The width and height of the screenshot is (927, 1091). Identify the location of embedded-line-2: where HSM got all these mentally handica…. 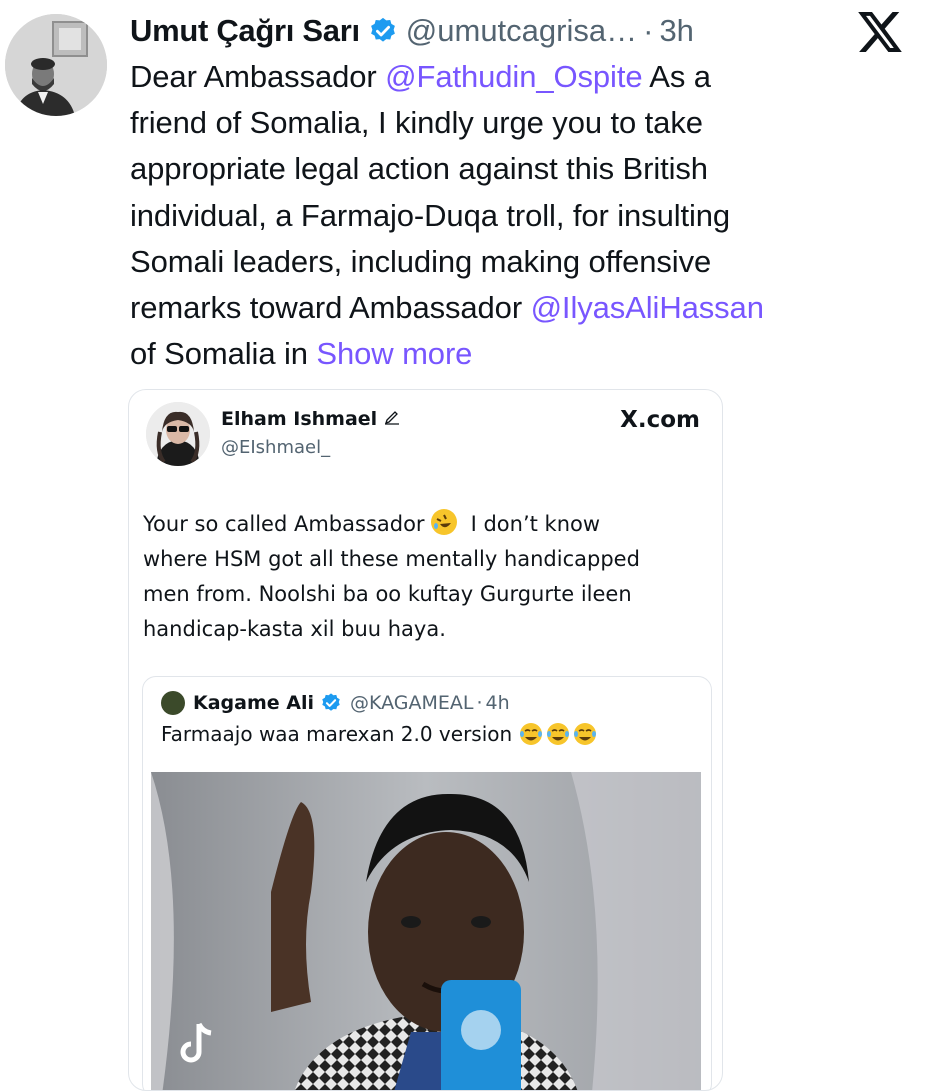
(391, 559).